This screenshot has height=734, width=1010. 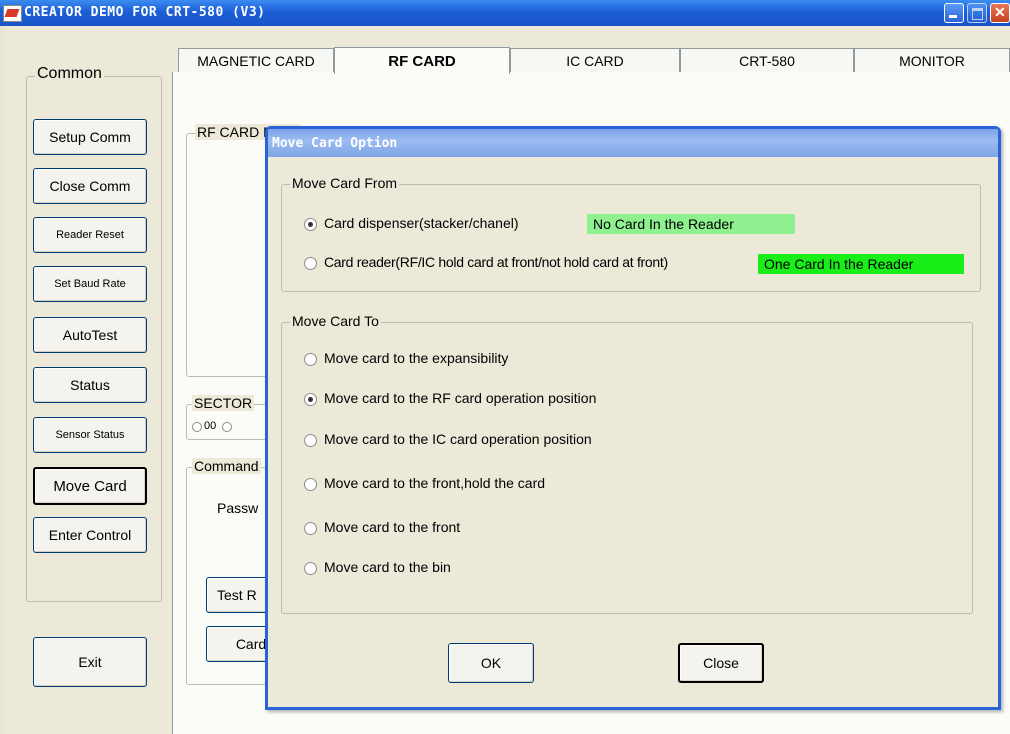 I want to click on tab-ic-card: IC CARD, so click(x=595, y=60).